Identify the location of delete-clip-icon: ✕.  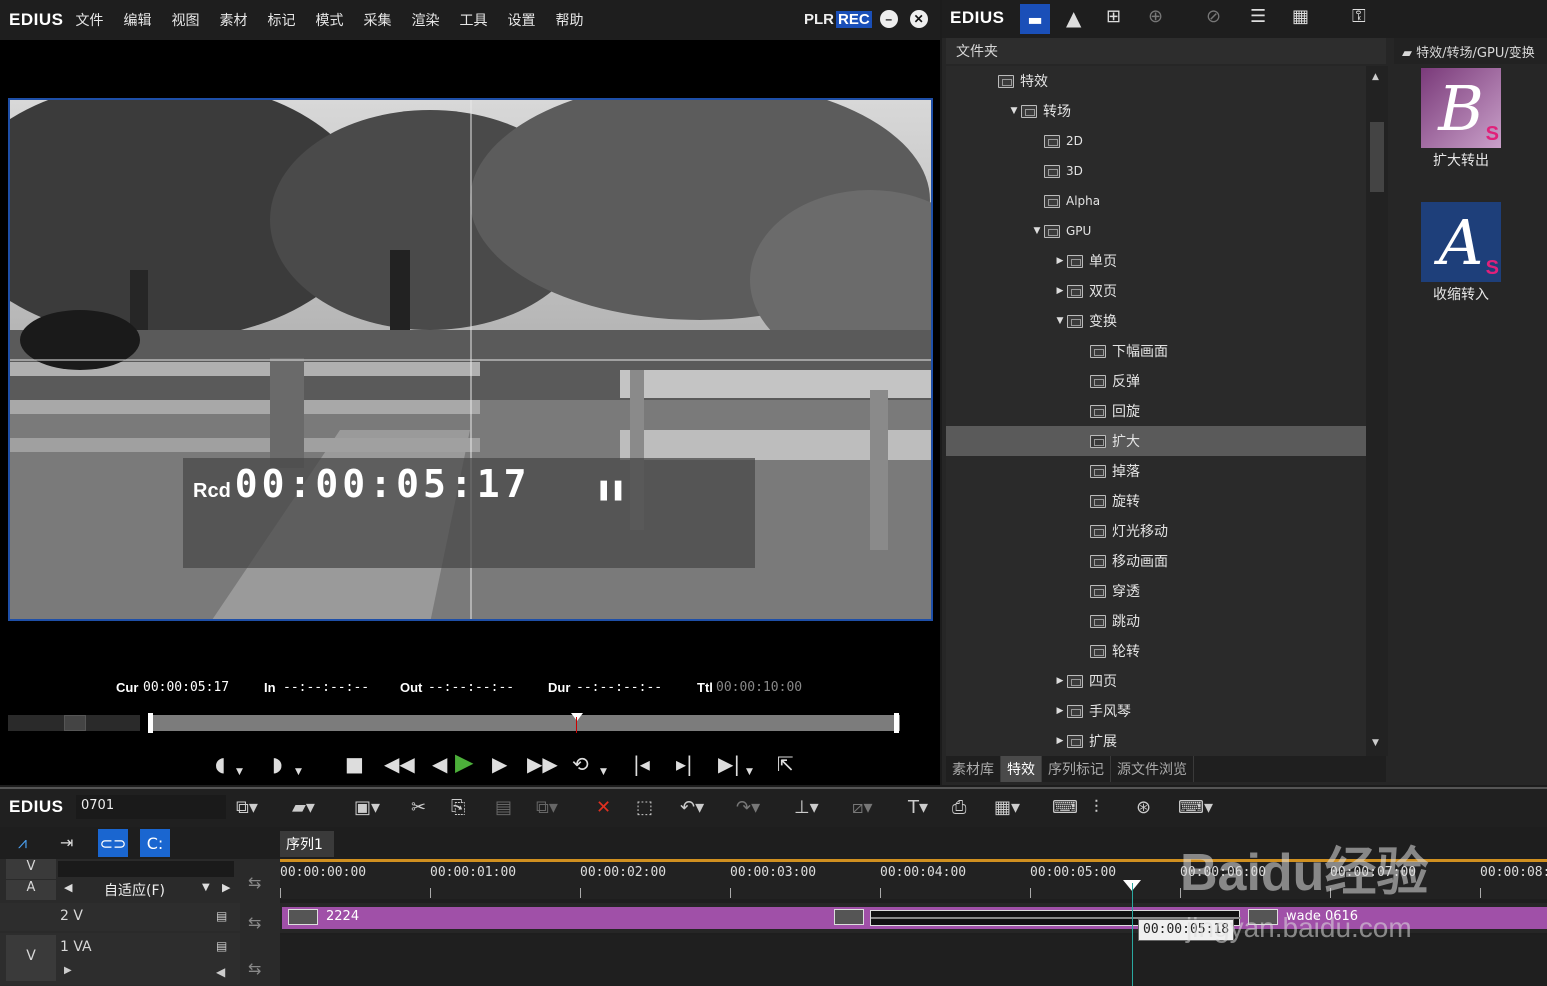
(603, 807).